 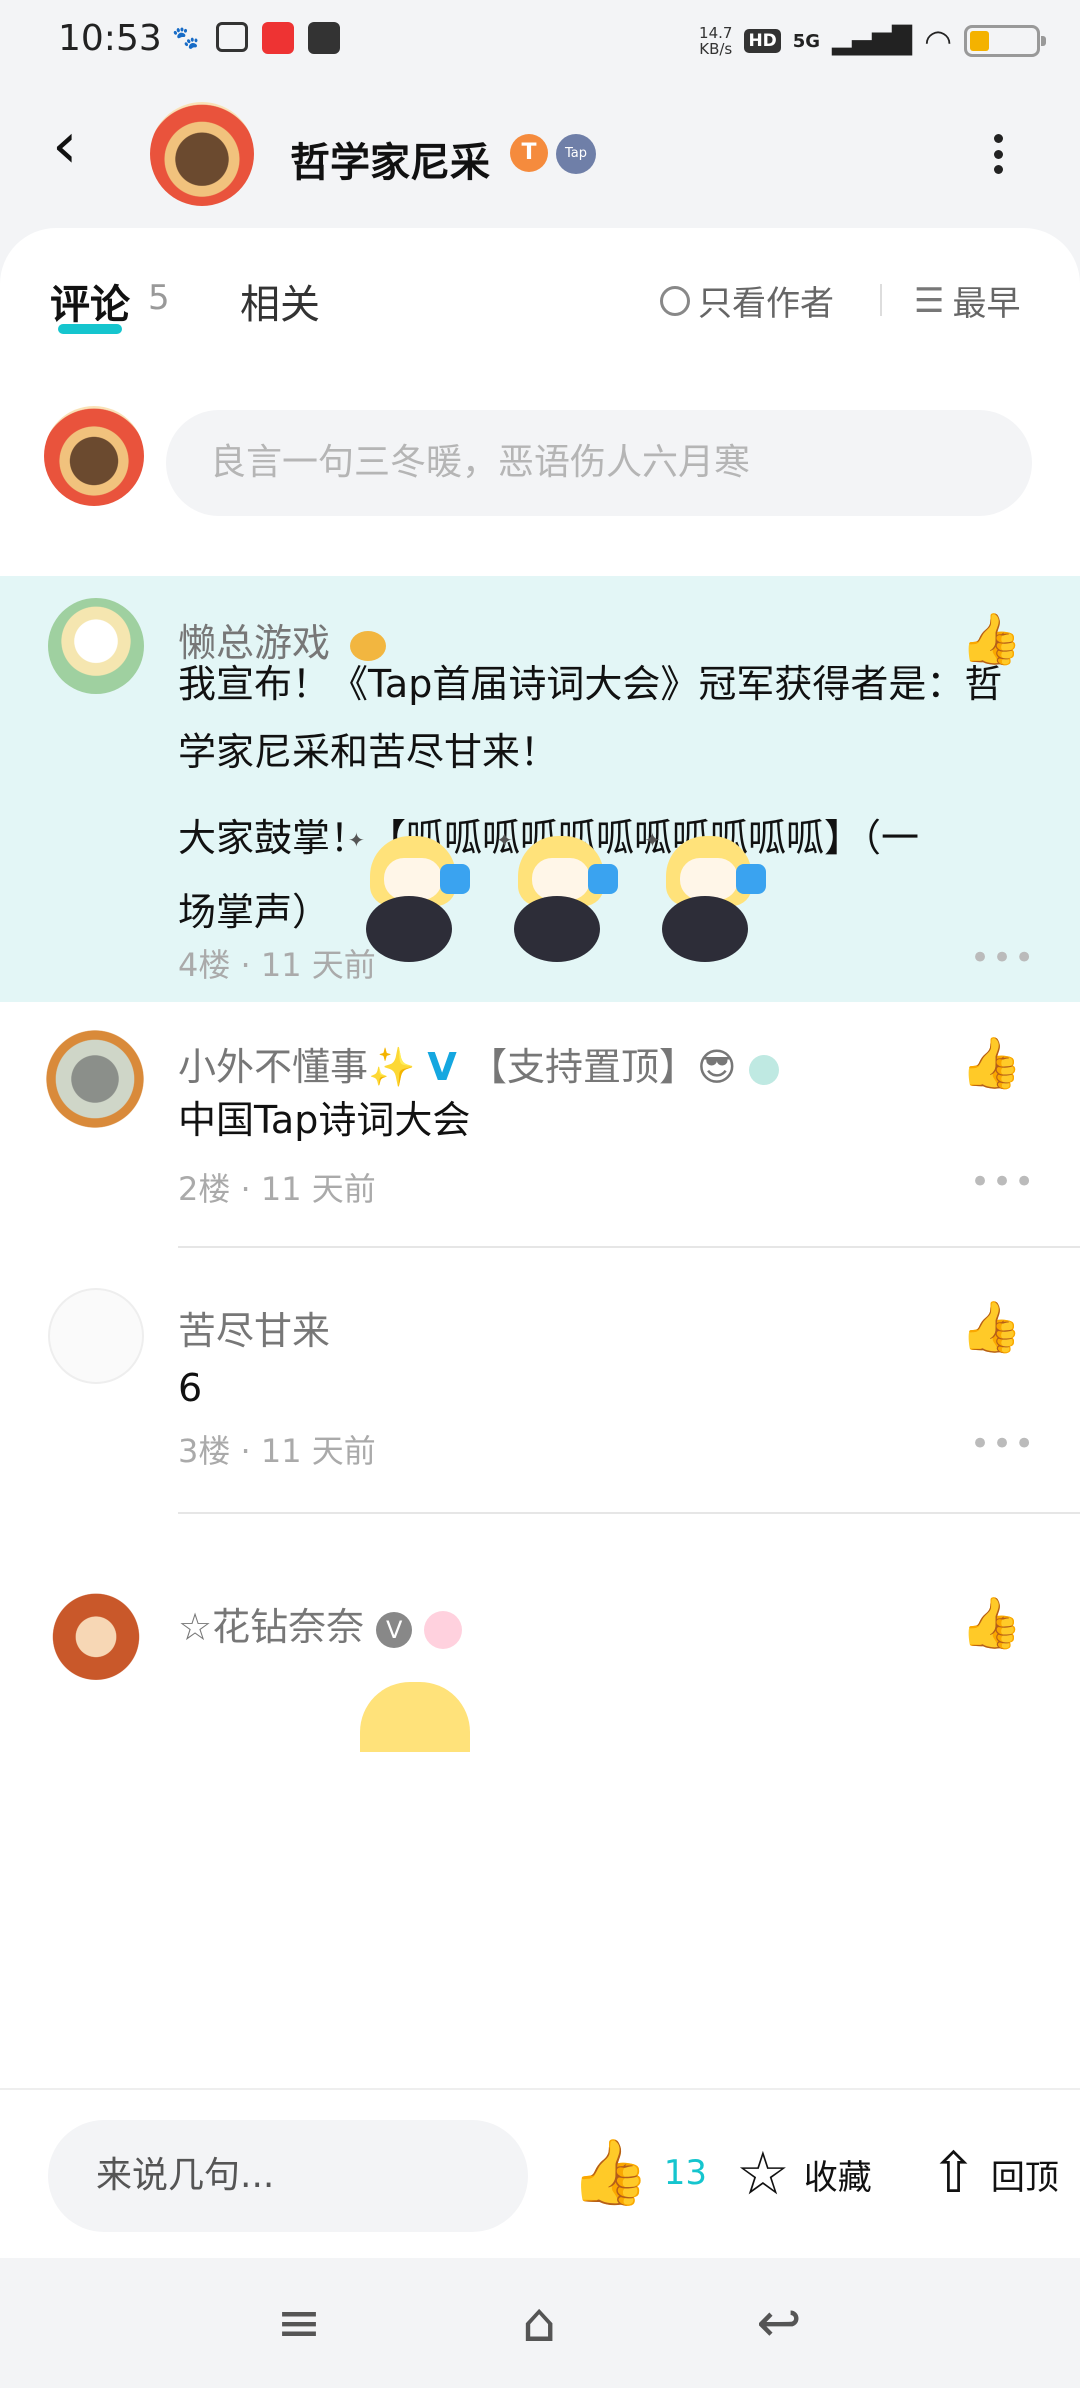 I want to click on level-badge-icon: T, so click(x=529, y=153).